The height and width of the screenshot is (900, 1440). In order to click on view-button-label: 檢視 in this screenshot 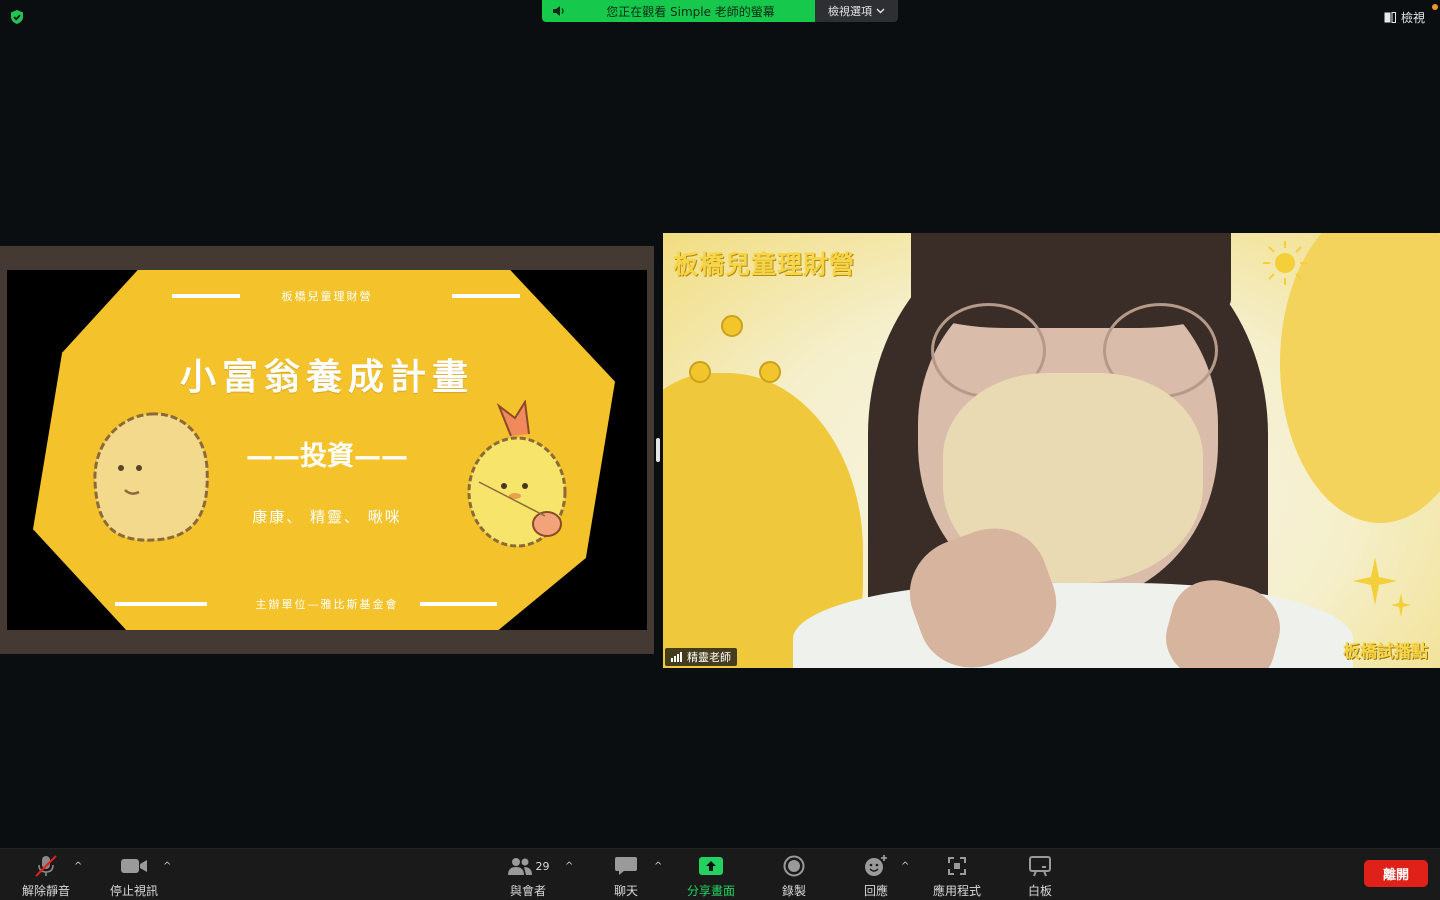, I will do `click(1412, 18)`.